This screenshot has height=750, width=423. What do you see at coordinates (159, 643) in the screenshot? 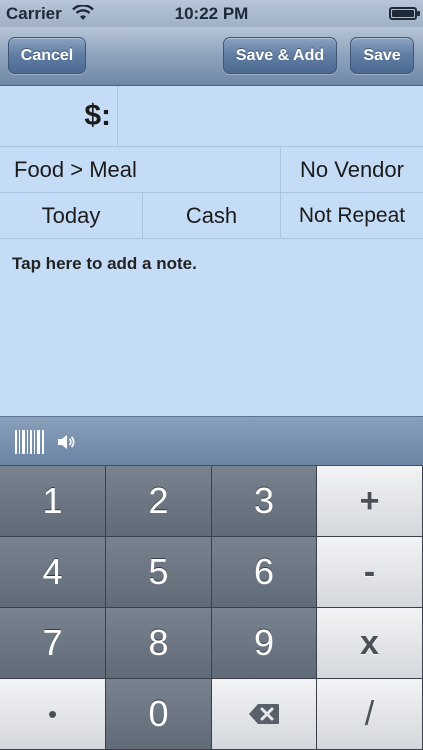
I see `key-8: 8` at bounding box center [159, 643].